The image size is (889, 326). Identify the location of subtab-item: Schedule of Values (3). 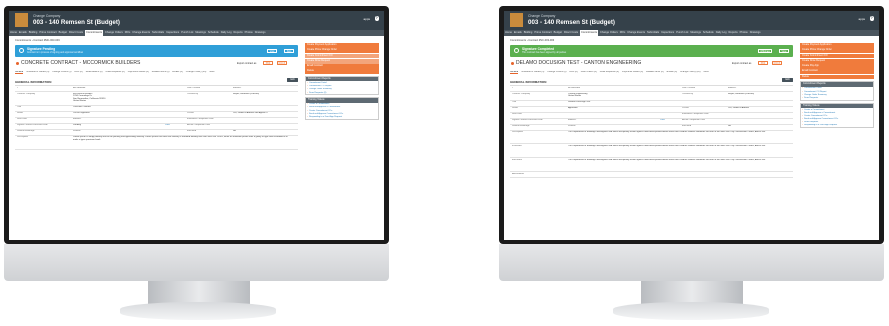
(532, 72).